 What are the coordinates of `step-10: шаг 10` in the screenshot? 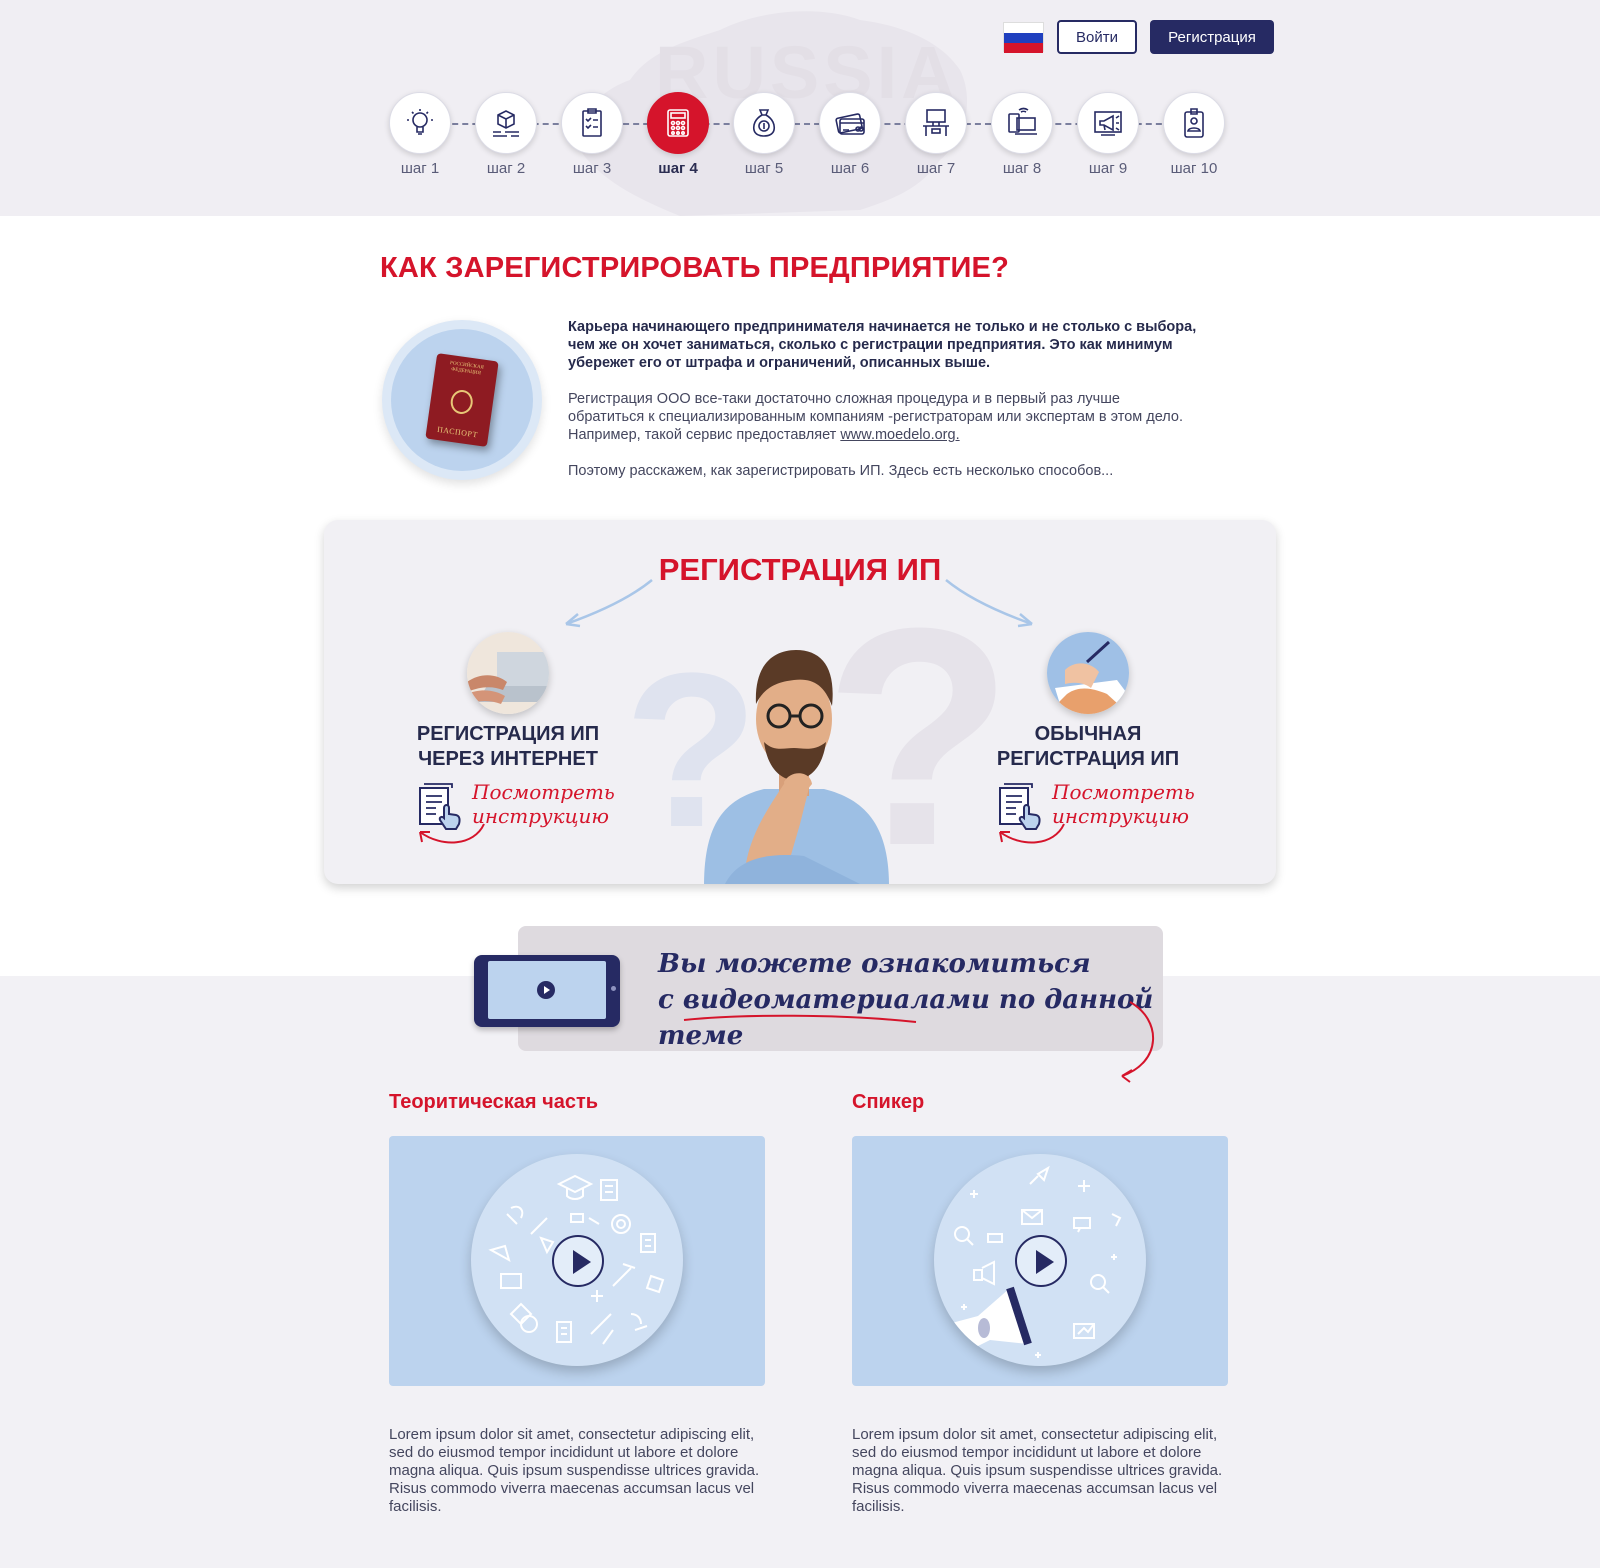 It's located at (1194, 134).